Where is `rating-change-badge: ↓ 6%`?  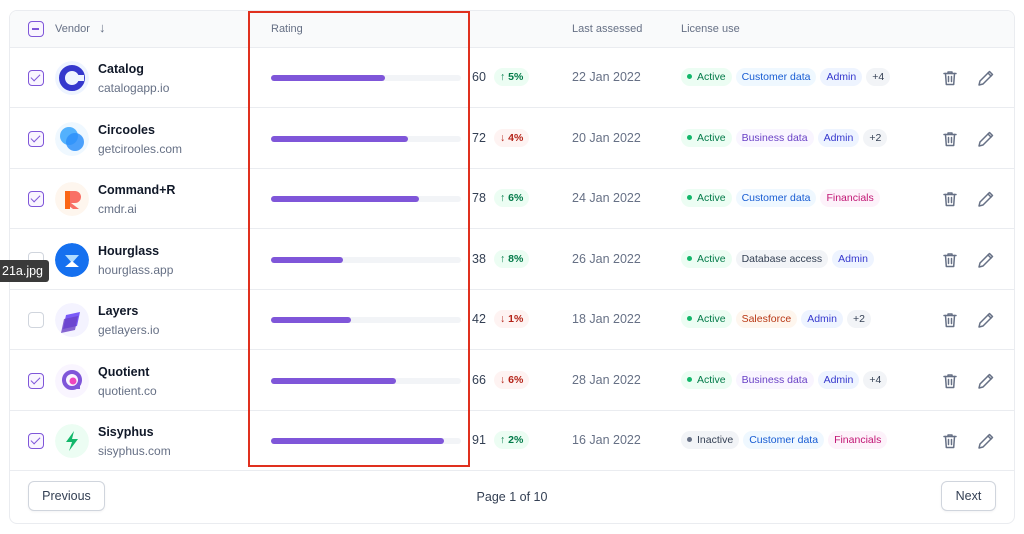 rating-change-badge: ↓ 6% is located at coordinates (512, 379).